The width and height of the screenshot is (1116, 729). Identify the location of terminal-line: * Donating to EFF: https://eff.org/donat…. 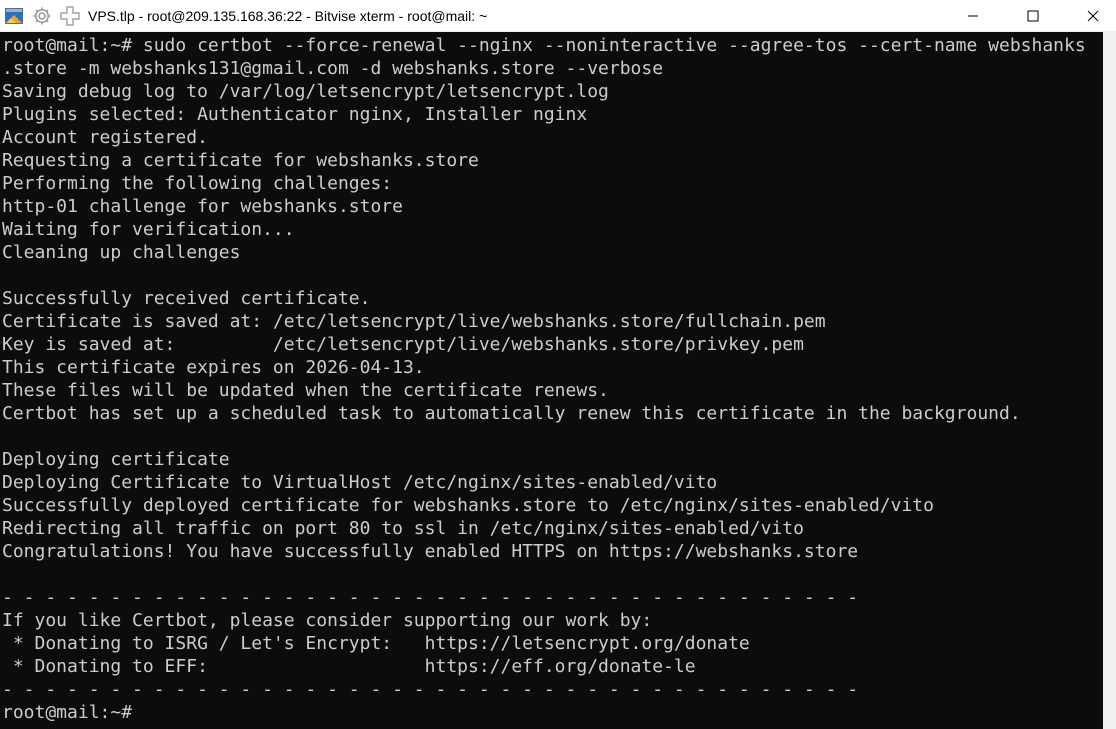
(349, 666).